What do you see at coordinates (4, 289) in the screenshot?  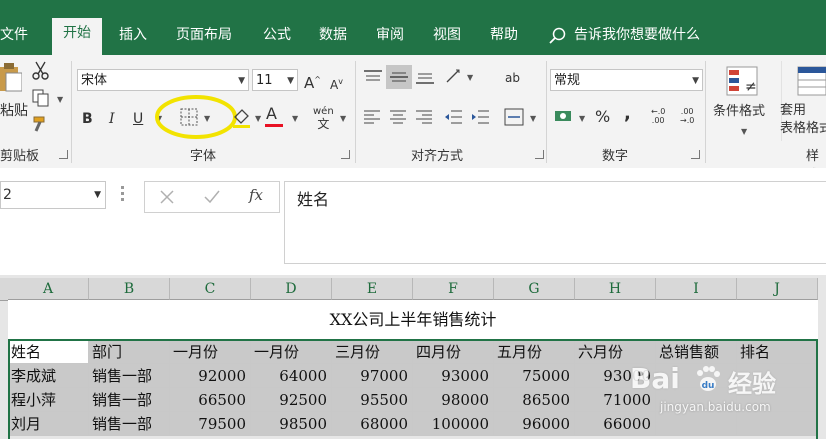 I see `select-all-corner` at bounding box center [4, 289].